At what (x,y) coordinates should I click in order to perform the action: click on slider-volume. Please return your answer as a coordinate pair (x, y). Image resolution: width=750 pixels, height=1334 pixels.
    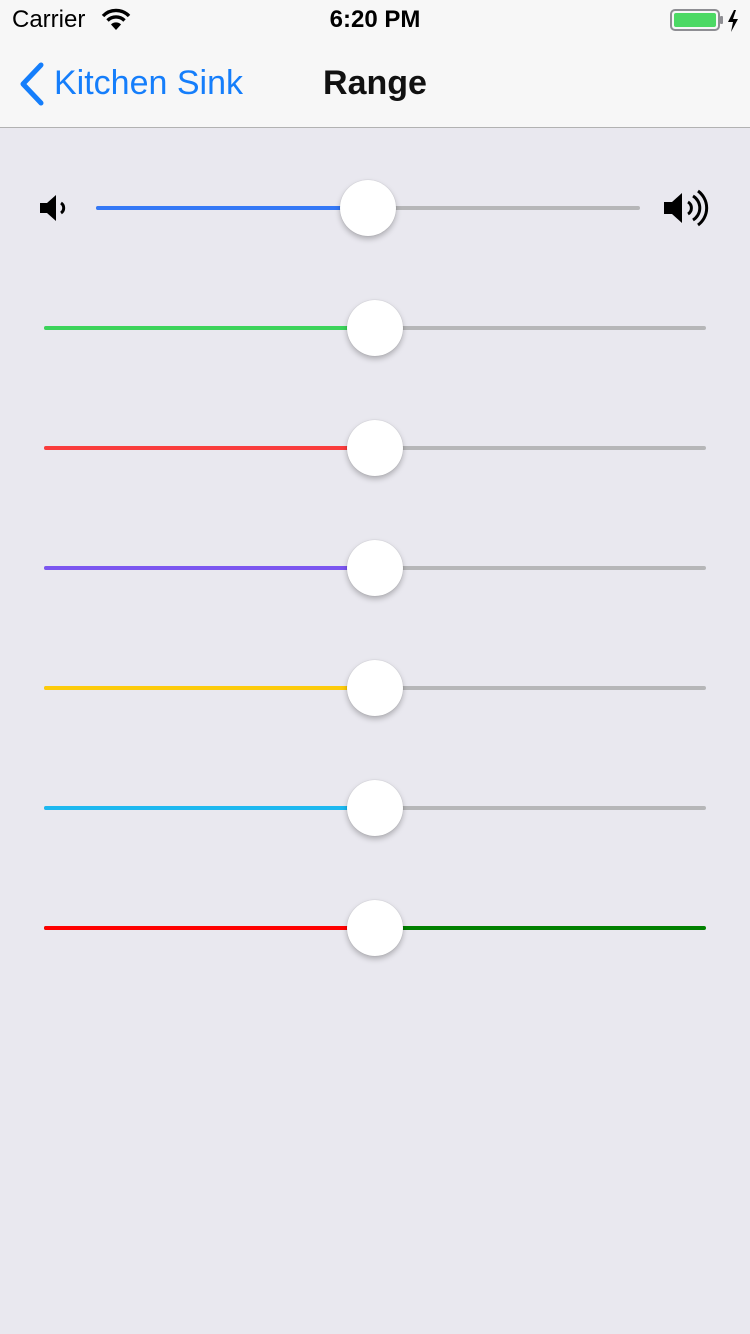
    Looking at the image, I should click on (368, 208).